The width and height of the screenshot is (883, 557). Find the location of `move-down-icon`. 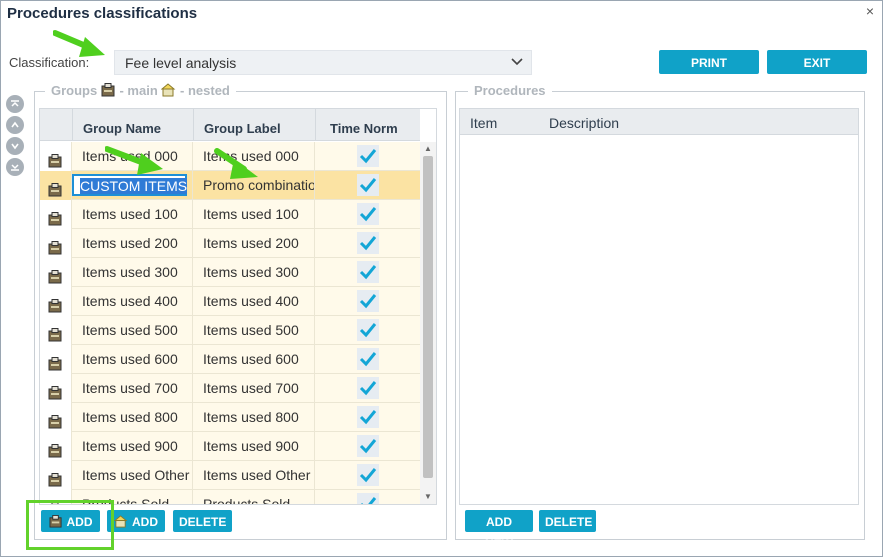

move-down-icon is located at coordinates (15, 146).